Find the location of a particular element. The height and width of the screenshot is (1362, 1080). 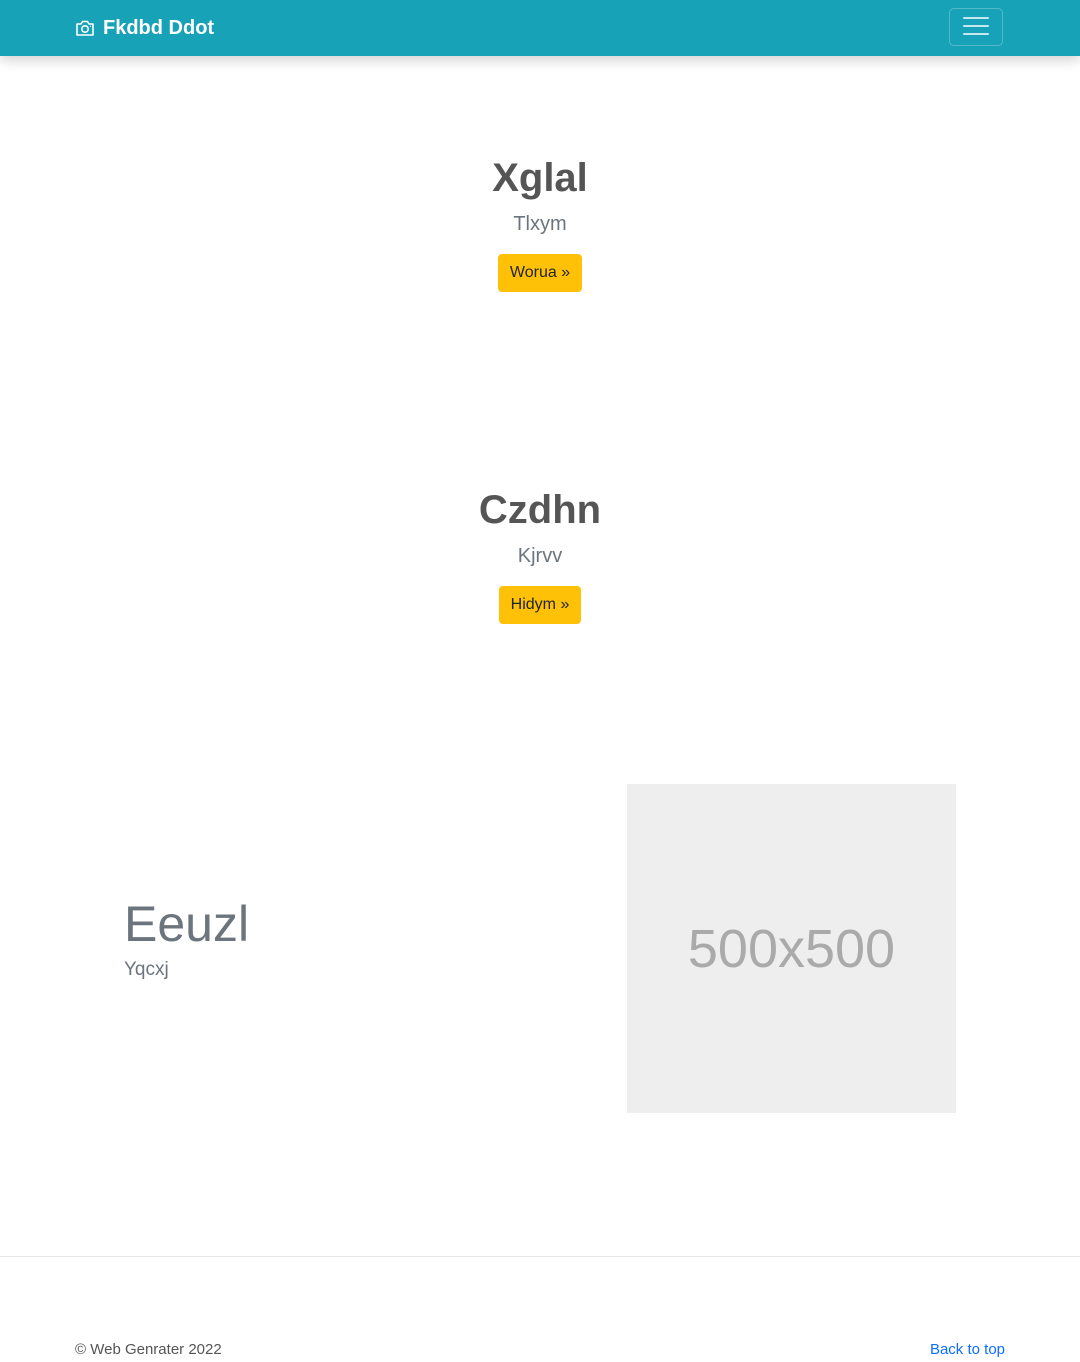

image-placeholder: 500x500 is located at coordinates (791, 948).